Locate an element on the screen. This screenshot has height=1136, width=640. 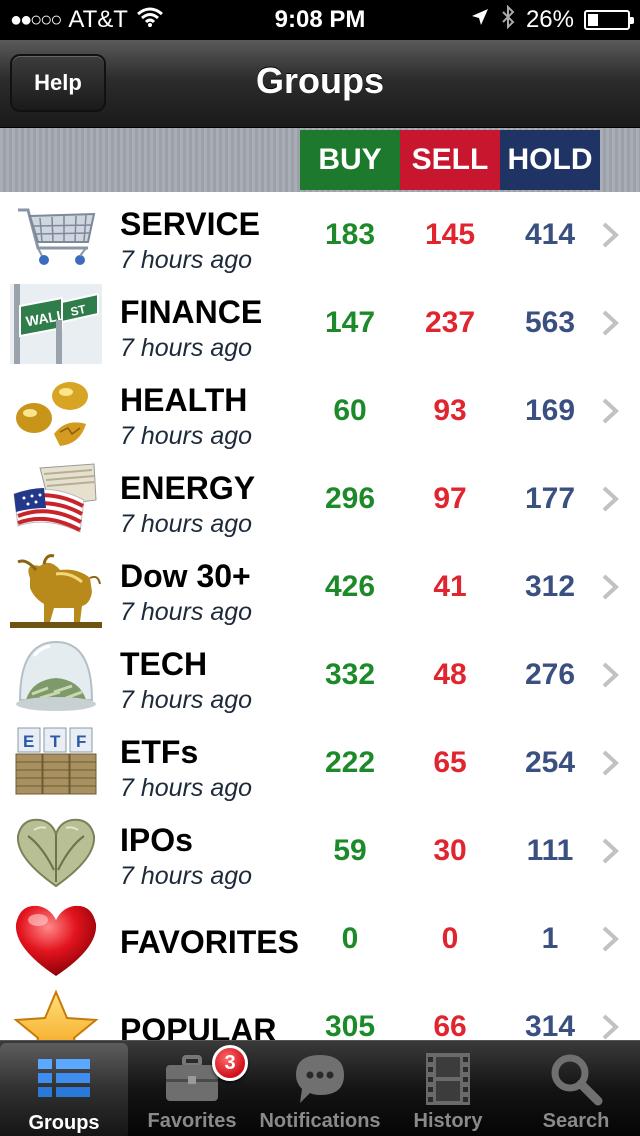
status-time: 9:08 PM is located at coordinates (320, 19).